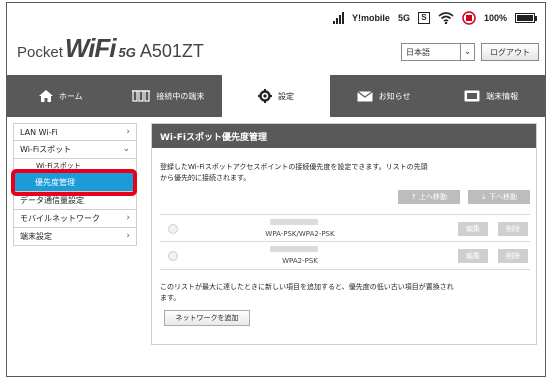 The height and width of the screenshot is (380, 552). I want to click on tab-device-info: 端末情報, so click(491, 96).